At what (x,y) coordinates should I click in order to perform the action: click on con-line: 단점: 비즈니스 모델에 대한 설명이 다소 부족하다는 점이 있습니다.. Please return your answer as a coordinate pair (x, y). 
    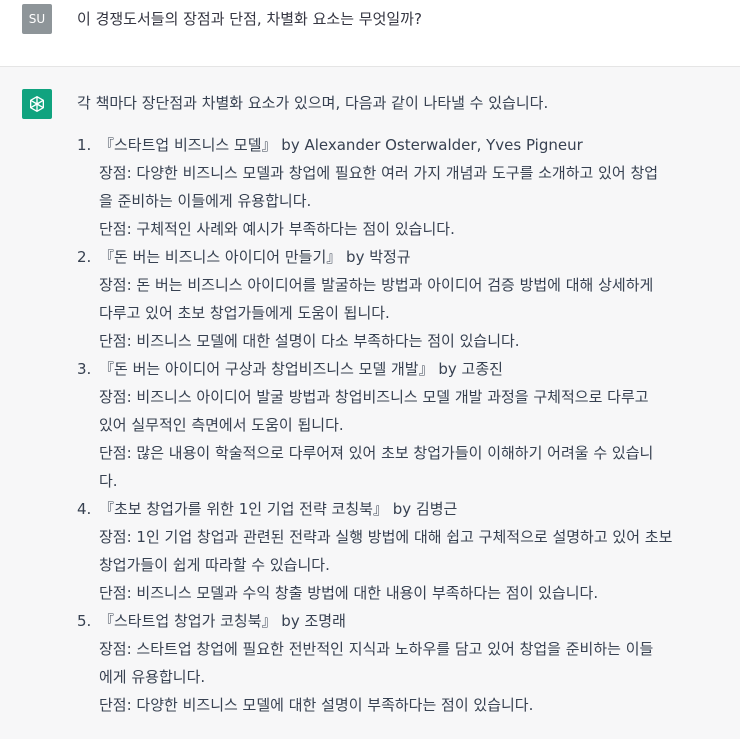
    Looking at the image, I should click on (309, 341).